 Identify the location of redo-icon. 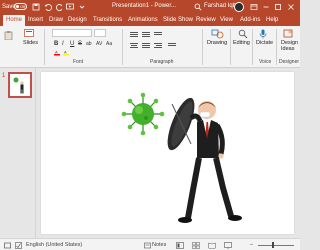
(60, 7).